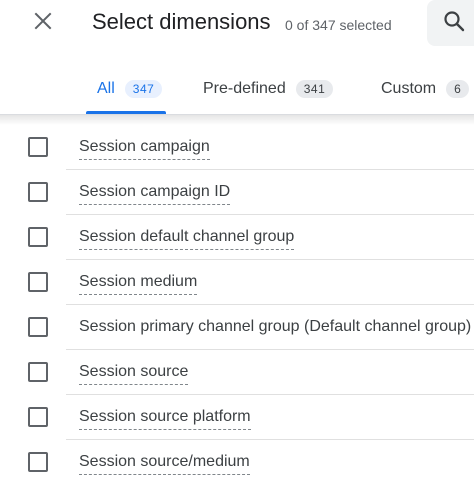  What do you see at coordinates (409, 88) in the screenshot?
I see `tab-custom-label: Custom` at bounding box center [409, 88].